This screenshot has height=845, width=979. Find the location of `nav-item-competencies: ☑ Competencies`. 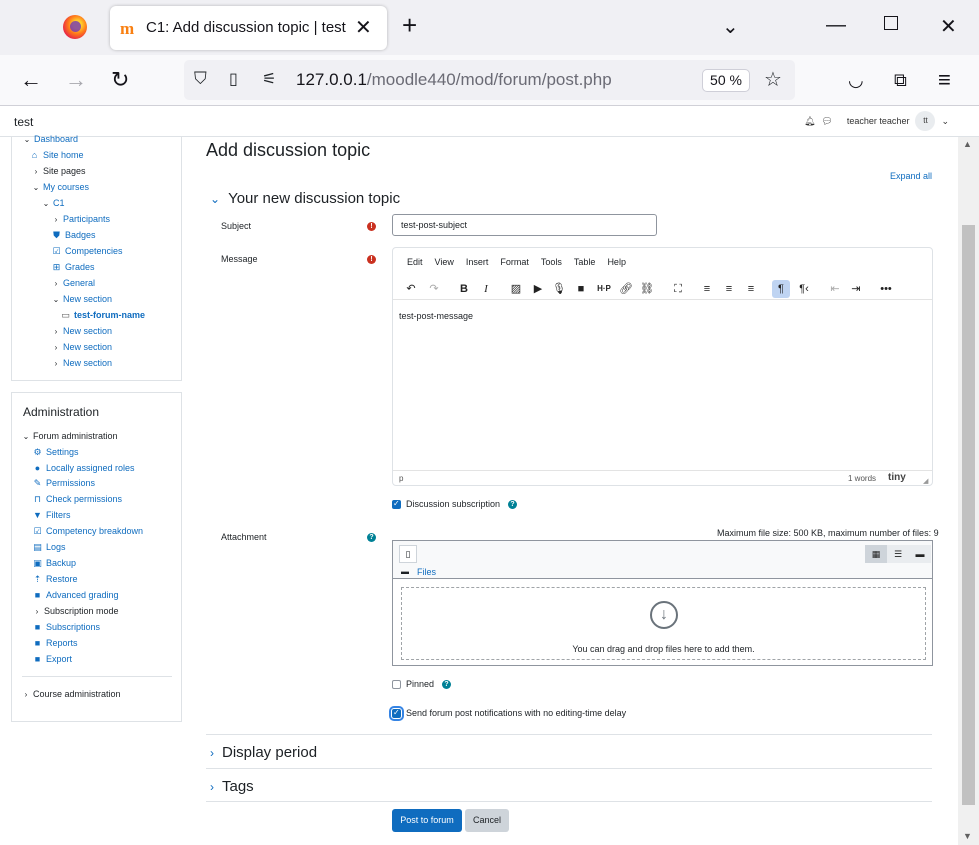

nav-item-competencies: ☑ Competencies is located at coordinates (87, 251).